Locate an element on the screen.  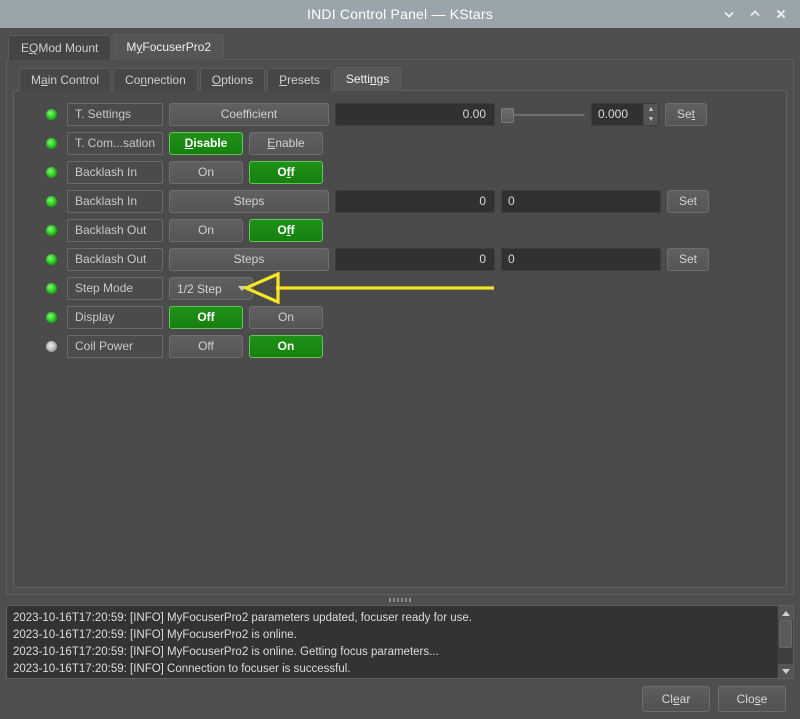
property-row: Backlash Out Steps 0 0 Set is located at coordinates (400, 259).